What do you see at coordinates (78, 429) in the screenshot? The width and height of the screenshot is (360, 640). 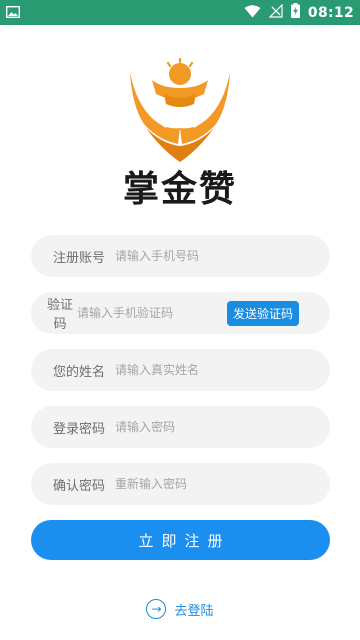 I see `password-label: 登录密码` at bounding box center [78, 429].